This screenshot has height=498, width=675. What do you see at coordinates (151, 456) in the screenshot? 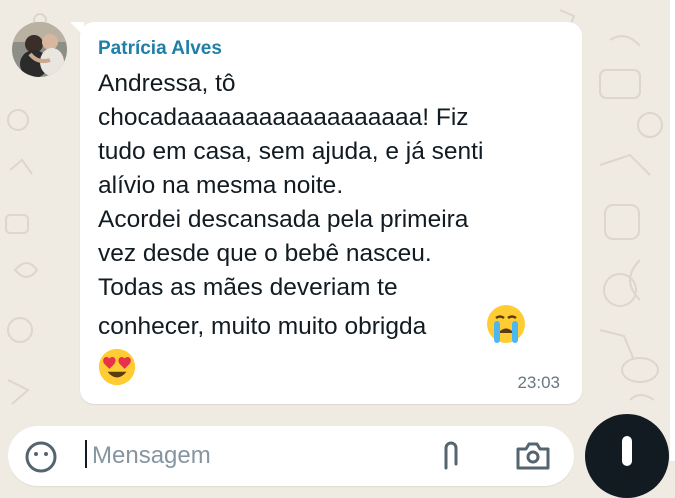
I see `message-input: Mensagem` at bounding box center [151, 456].